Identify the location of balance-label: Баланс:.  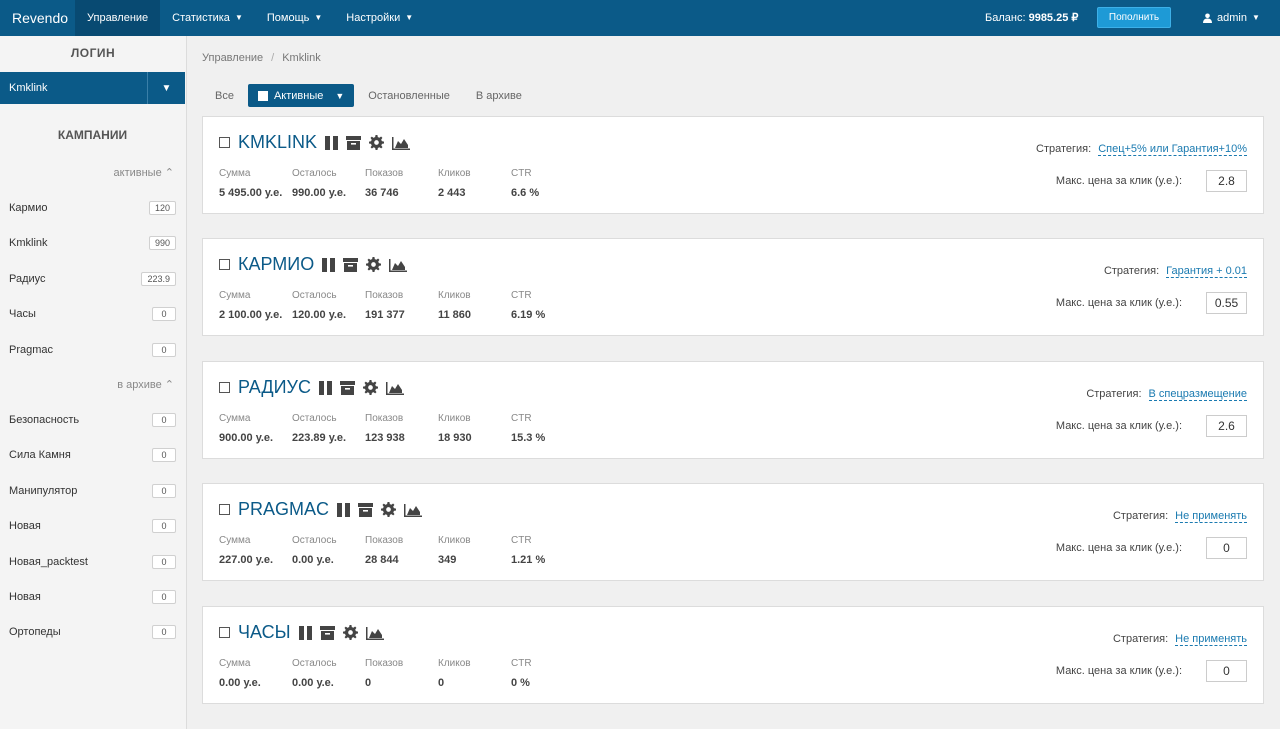
(1005, 18).